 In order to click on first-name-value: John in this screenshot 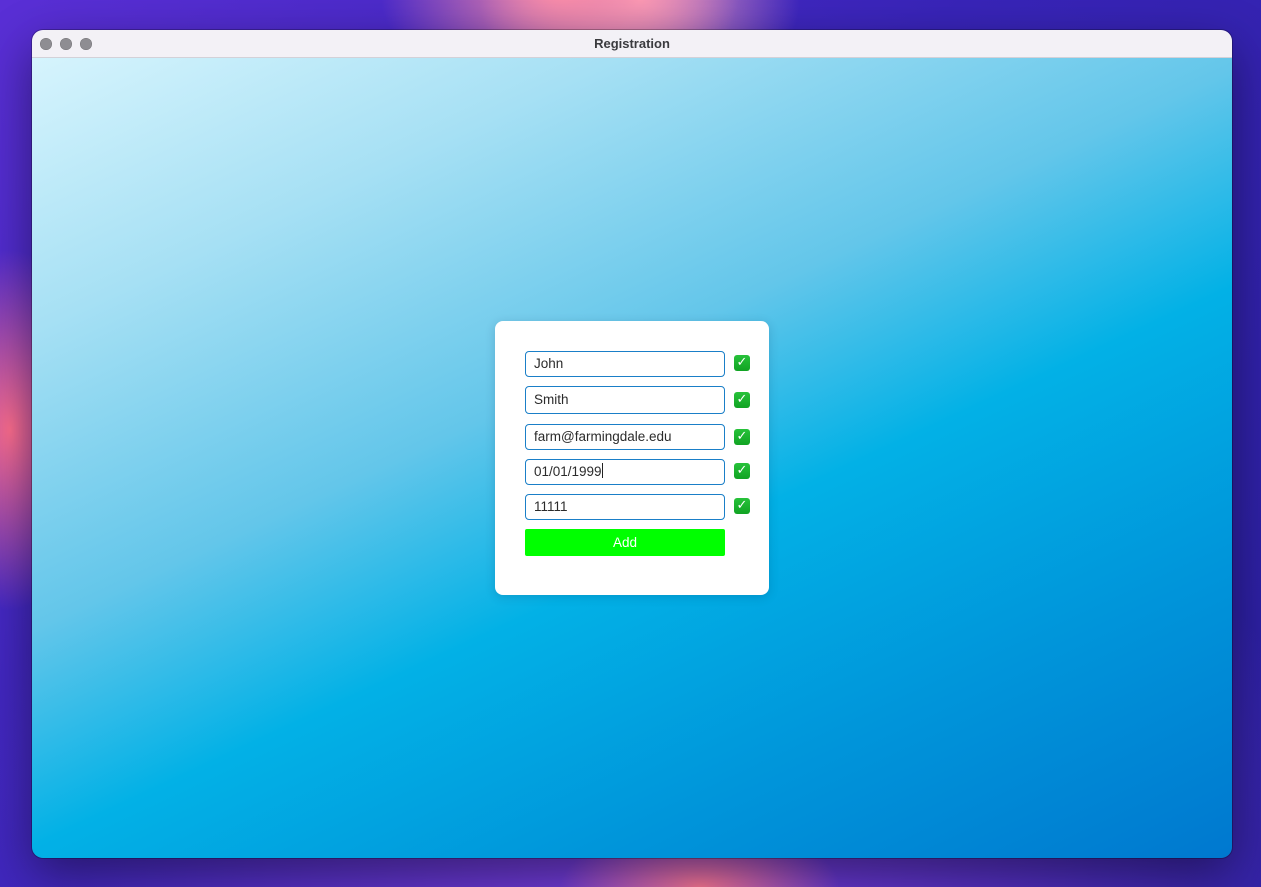, I will do `click(549, 363)`.